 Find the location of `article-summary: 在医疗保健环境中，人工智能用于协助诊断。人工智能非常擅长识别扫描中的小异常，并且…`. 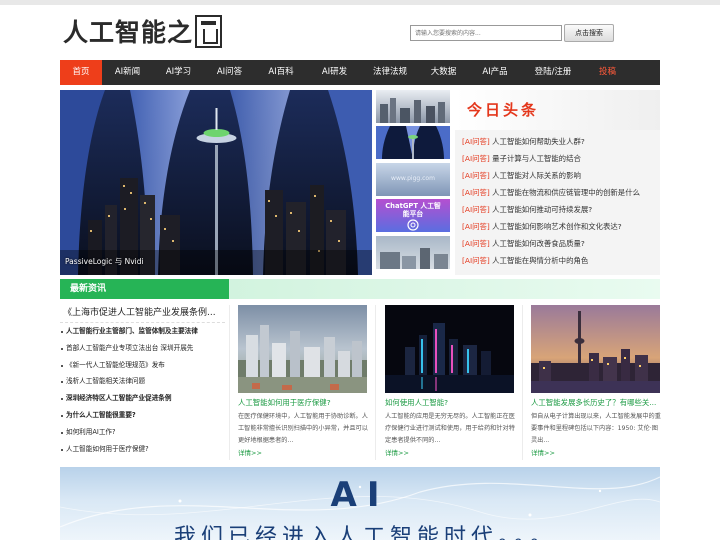

article-summary: 在医疗保健环境中，人工智能用于协助诊断。人工智能非常擅长识别扫描中的小异常，并且… is located at coordinates (303, 428).